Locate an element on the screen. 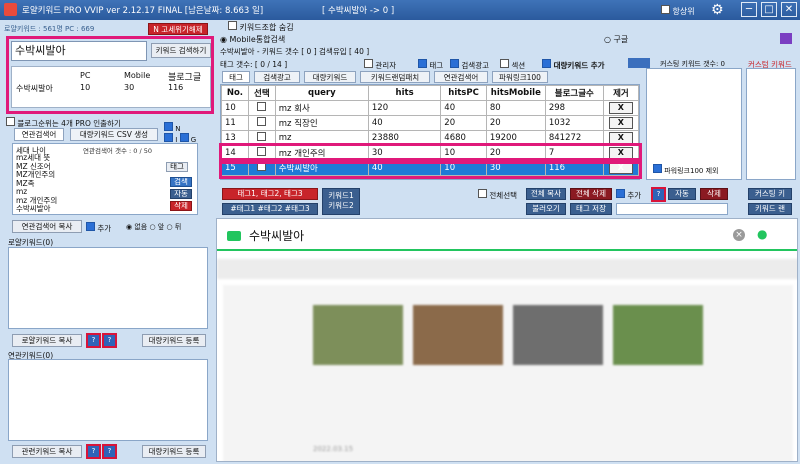 The width and height of the screenshot is (800, 464). select-all-checkbox is located at coordinates (482, 193).